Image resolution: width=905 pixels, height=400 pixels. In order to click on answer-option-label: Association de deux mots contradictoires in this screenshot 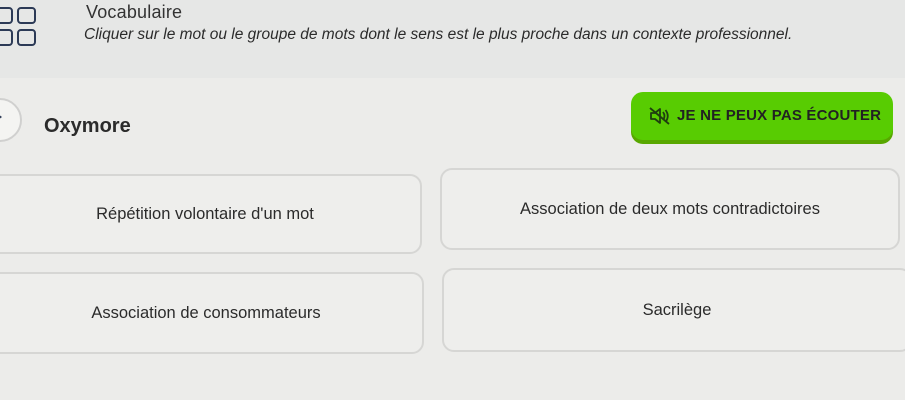, I will do `click(670, 208)`.